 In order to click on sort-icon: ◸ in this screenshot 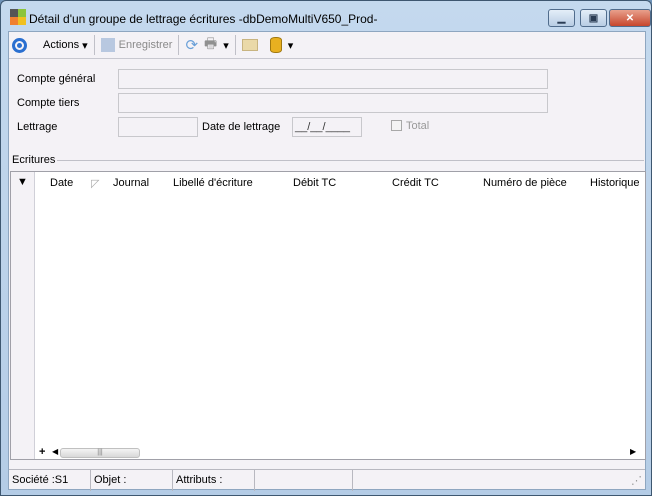, I will do `click(95, 184)`.